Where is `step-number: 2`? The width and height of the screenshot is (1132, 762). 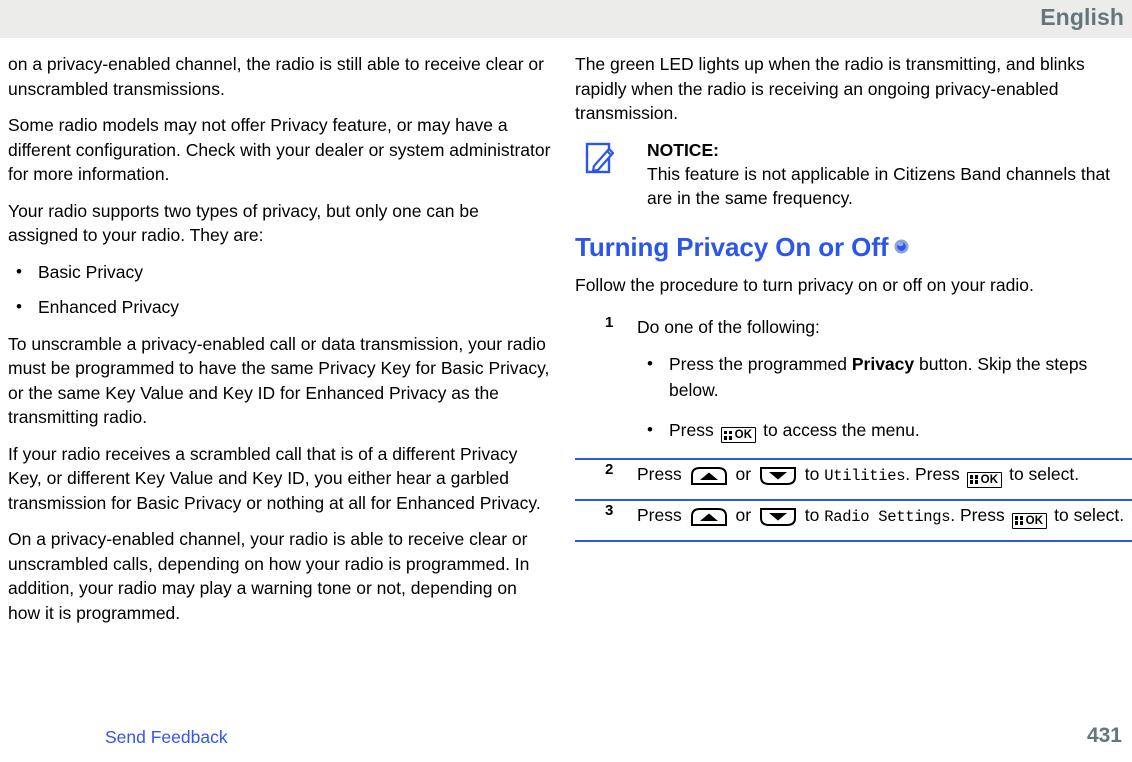 step-number: 2 is located at coordinates (609, 470).